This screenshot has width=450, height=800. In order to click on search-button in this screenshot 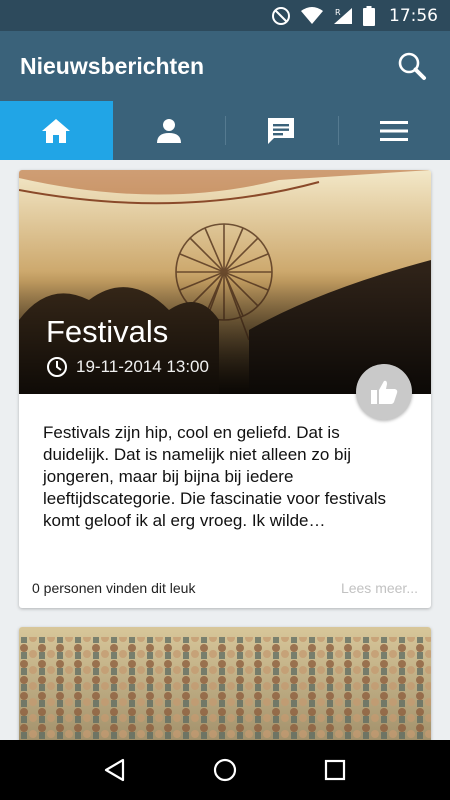, I will do `click(412, 66)`.